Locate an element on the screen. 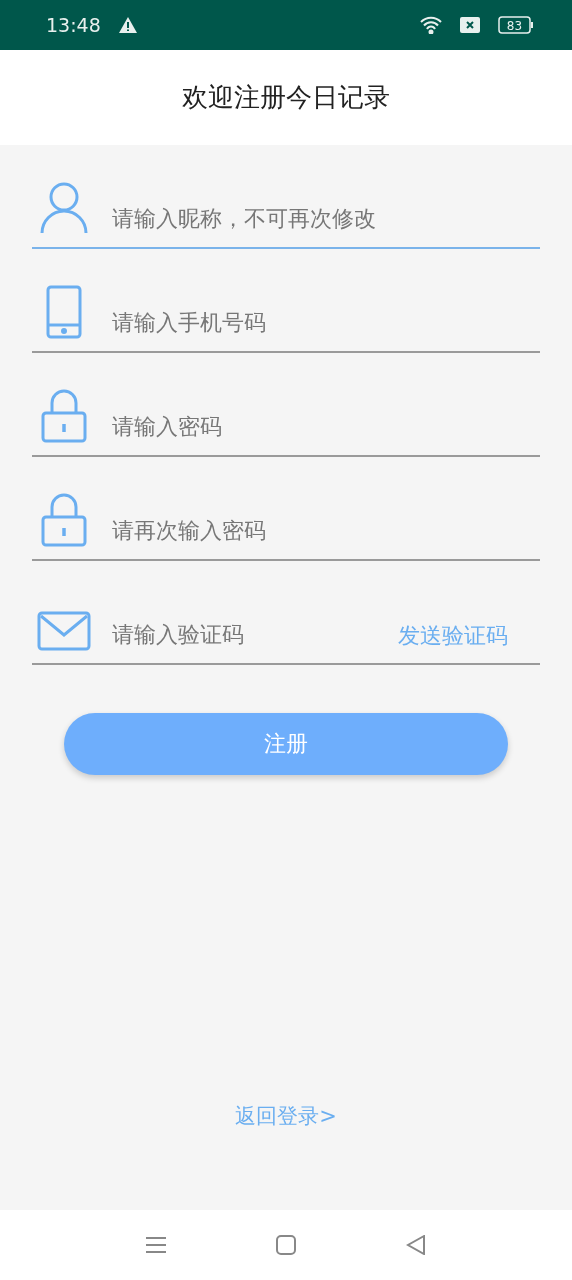 The width and height of the screenshot is (572, 1280). input-field: 请输入密码 is located at coordinates (326, 426).